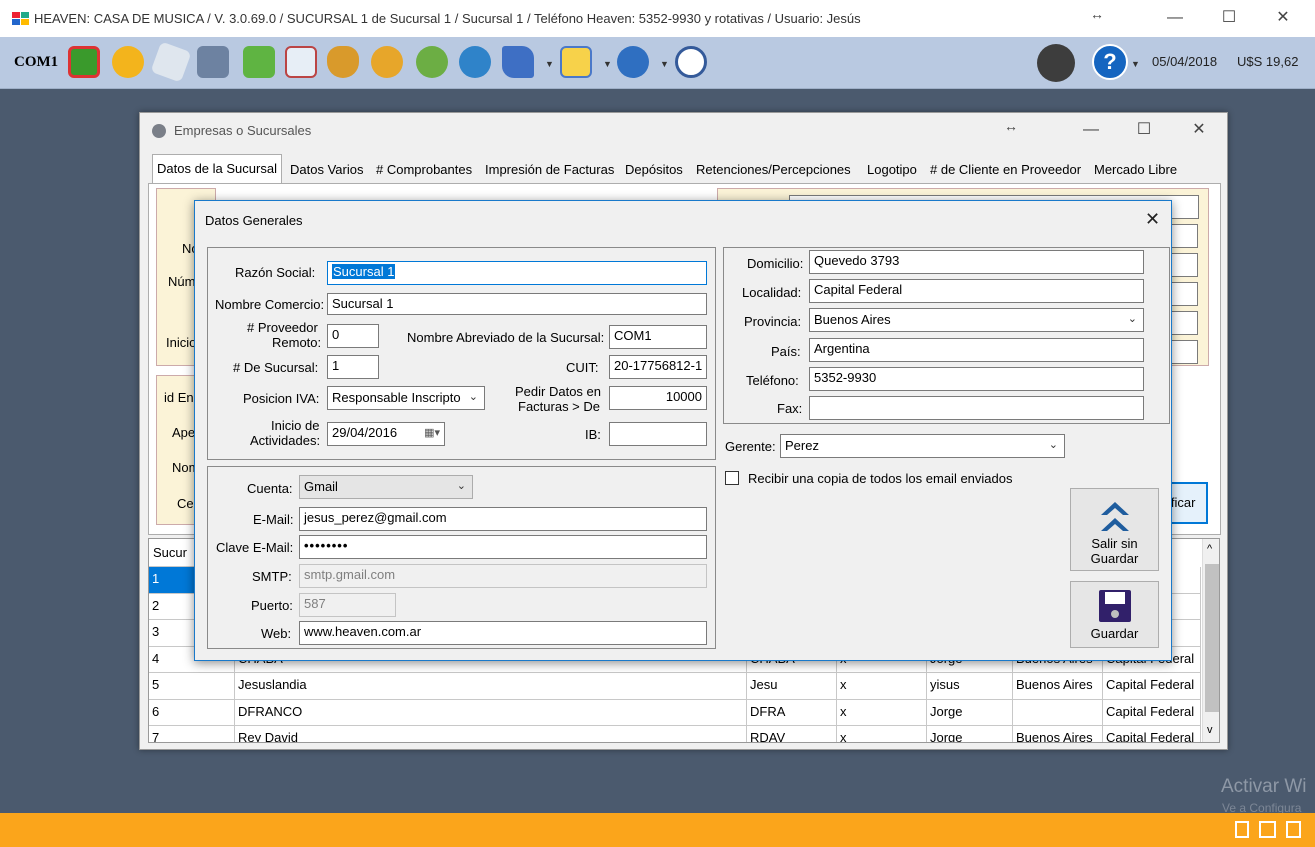 The width and height of the screenshot is (1315, 847). What do you see at coordinates (786, 351) in the screenshot?
I see `pais-label: País:` at bounding box center [786, 351].